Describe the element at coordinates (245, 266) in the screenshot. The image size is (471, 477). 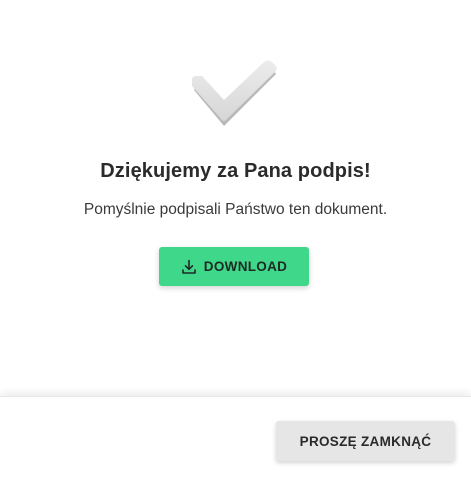
I see `download-label: DOWNLOAD` at that location.